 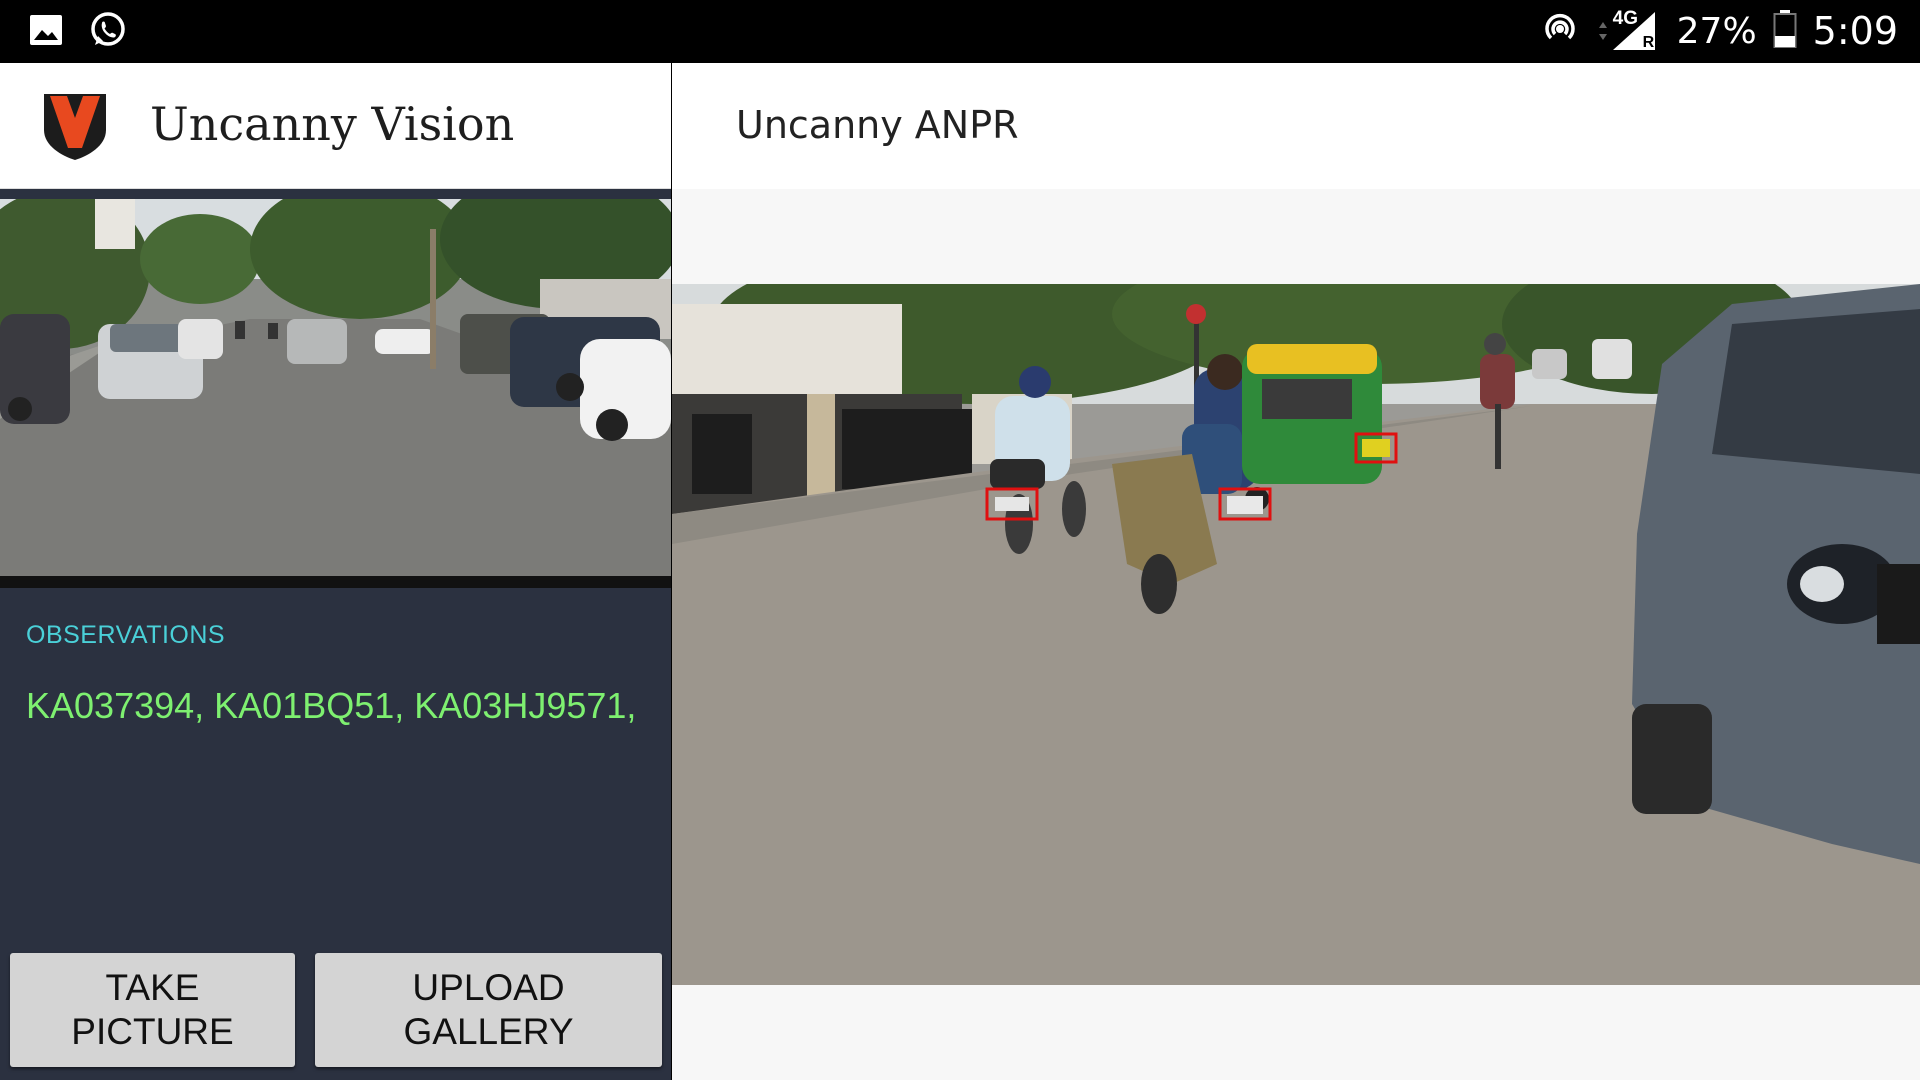 I want to click on uncanny-vision-logo, so click(x=75, y=126).